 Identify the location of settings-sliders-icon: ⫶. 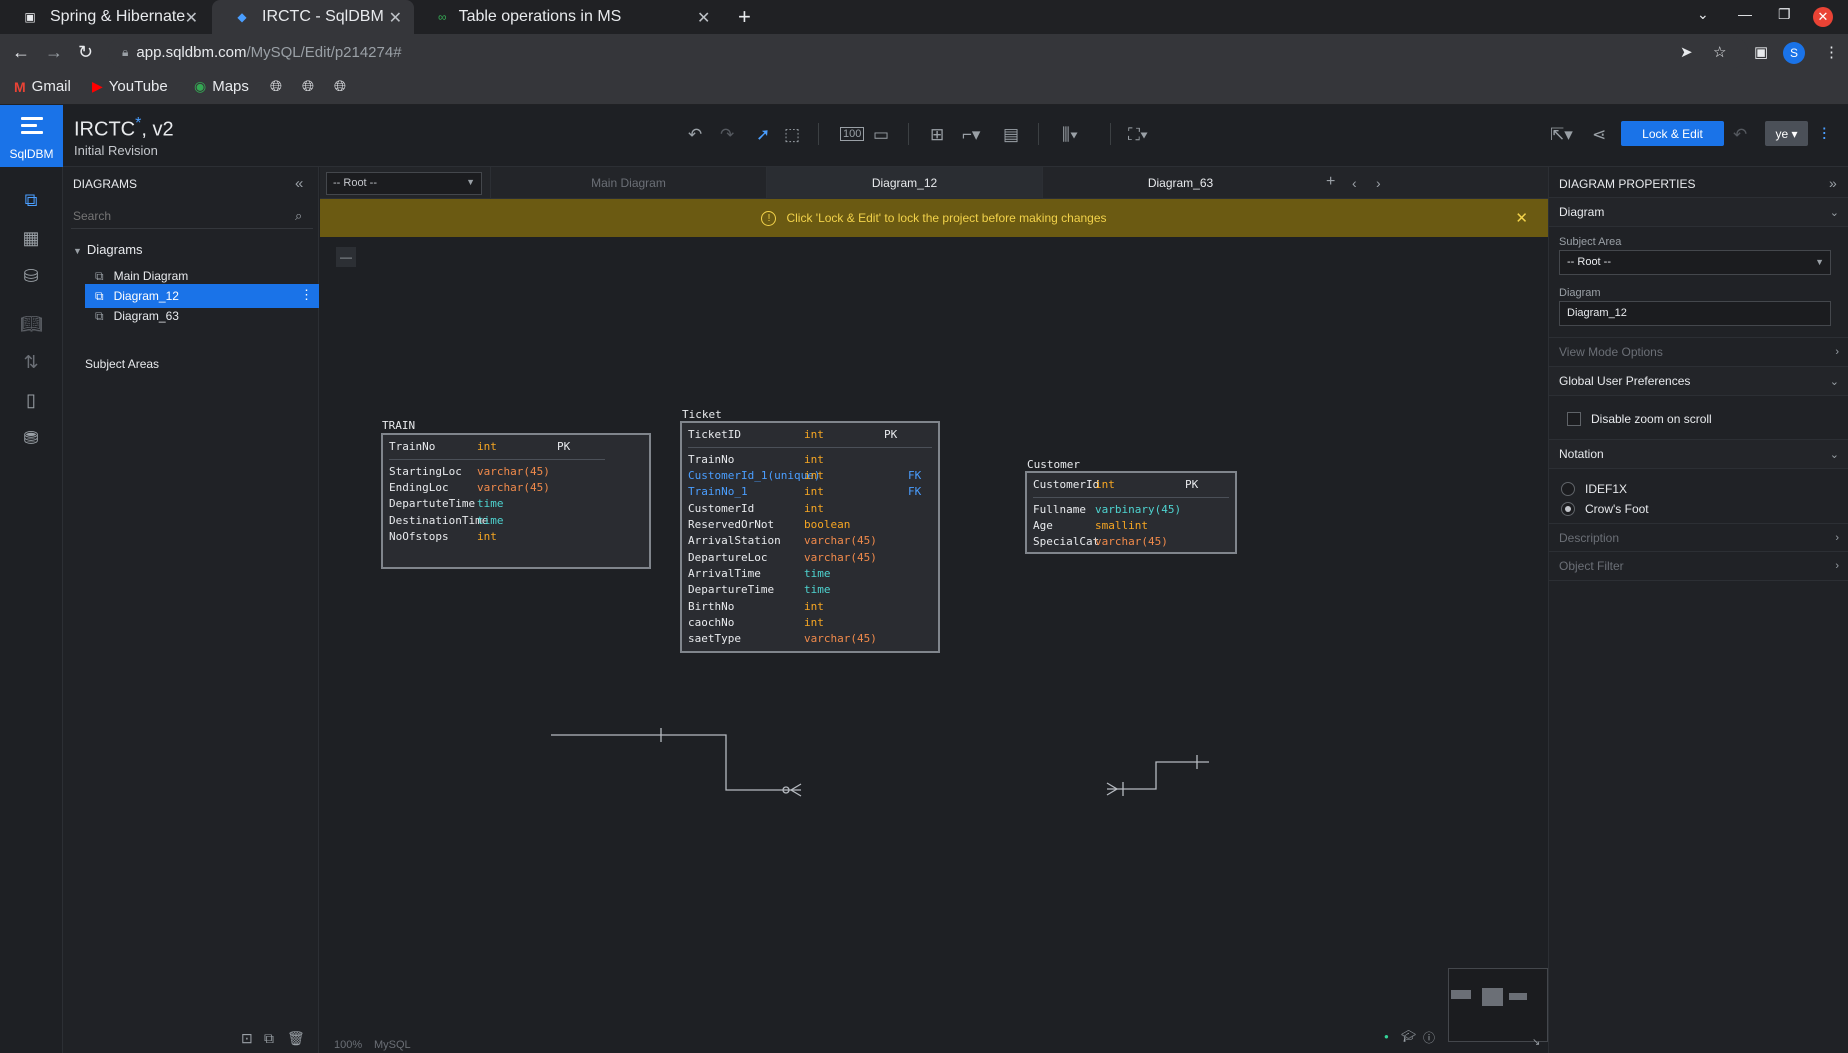
(1824, 135).